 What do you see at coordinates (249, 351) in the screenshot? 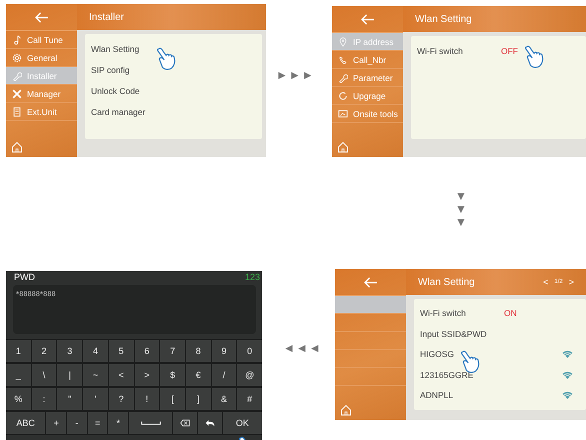
I see `keyboard-key: 0` at bounding box center [249, 351].